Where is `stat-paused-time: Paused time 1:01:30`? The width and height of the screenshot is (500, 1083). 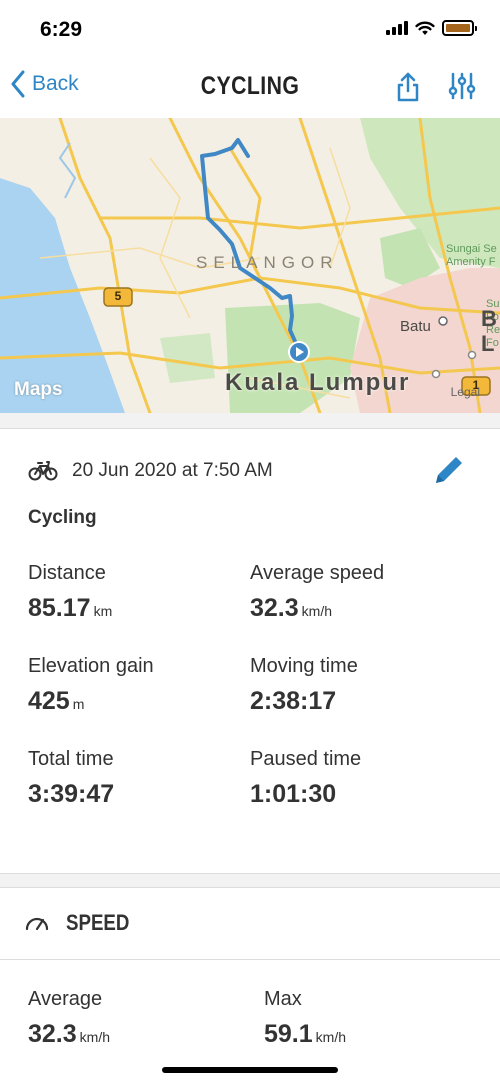
stat-paused-time: Paused time 1:01:30 is located at coordinates (305, 778).